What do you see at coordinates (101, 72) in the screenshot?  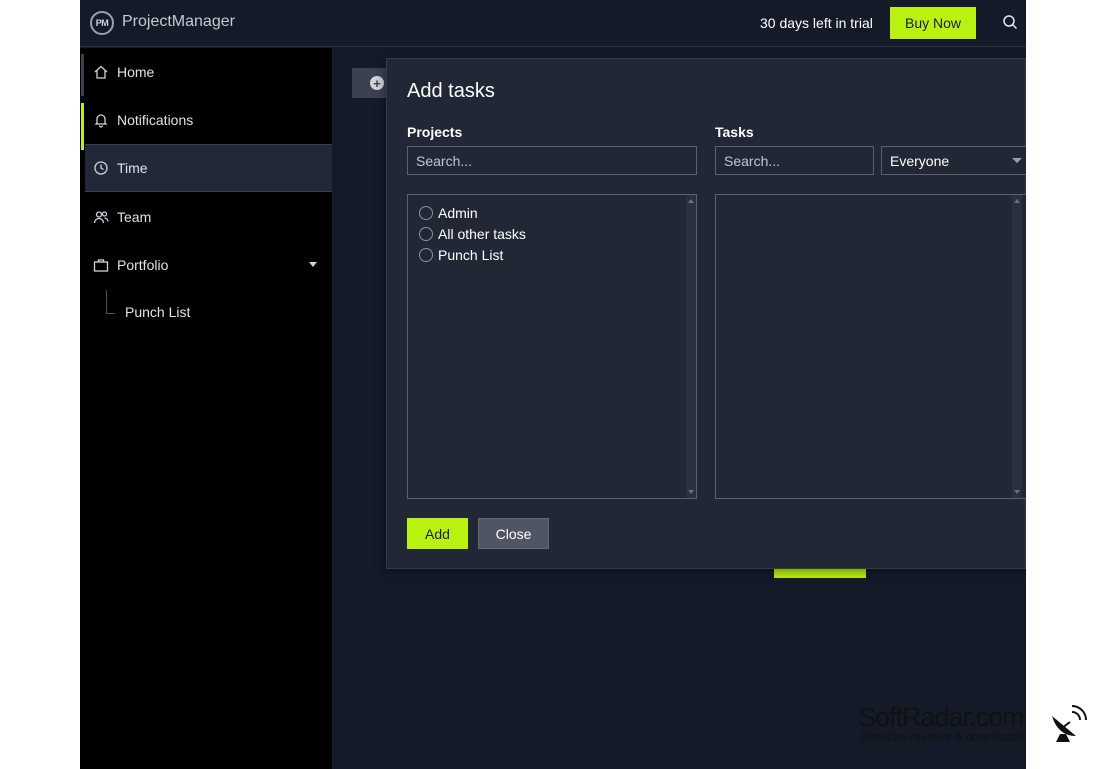 I see `home-icon` at bounding box center [101, 72].